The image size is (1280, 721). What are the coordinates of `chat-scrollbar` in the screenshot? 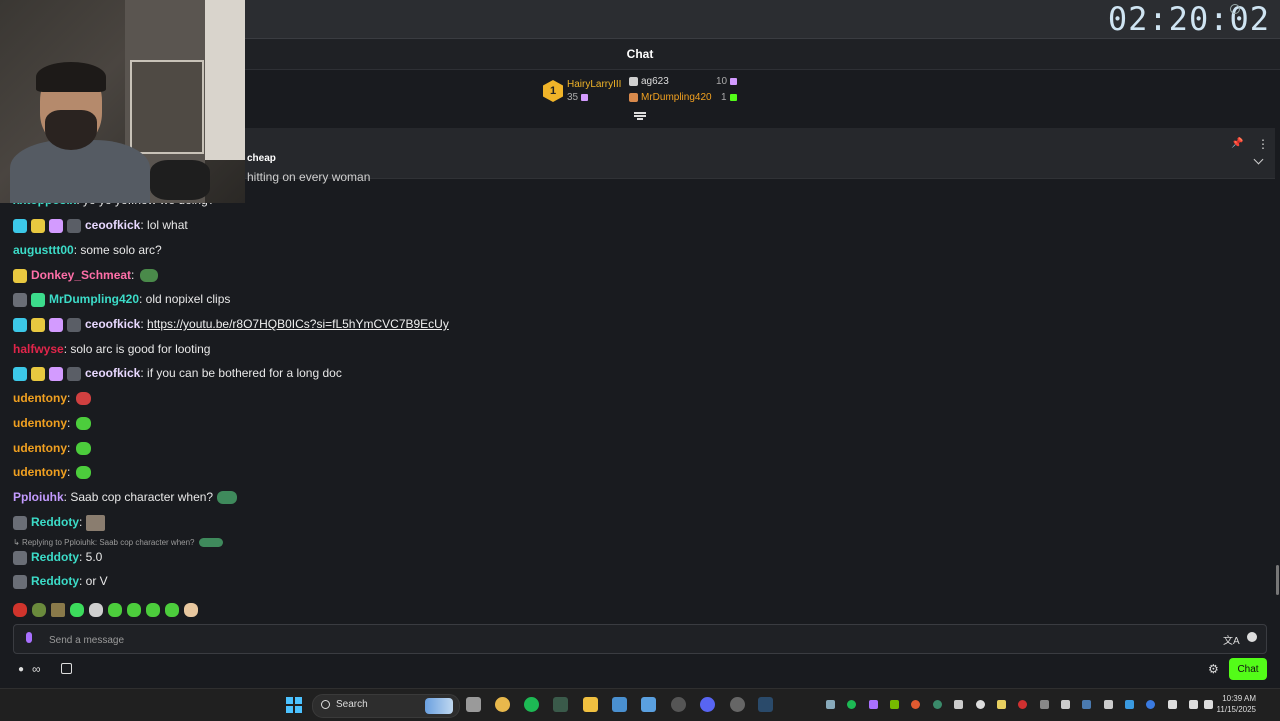 It's located at (1277, 580).